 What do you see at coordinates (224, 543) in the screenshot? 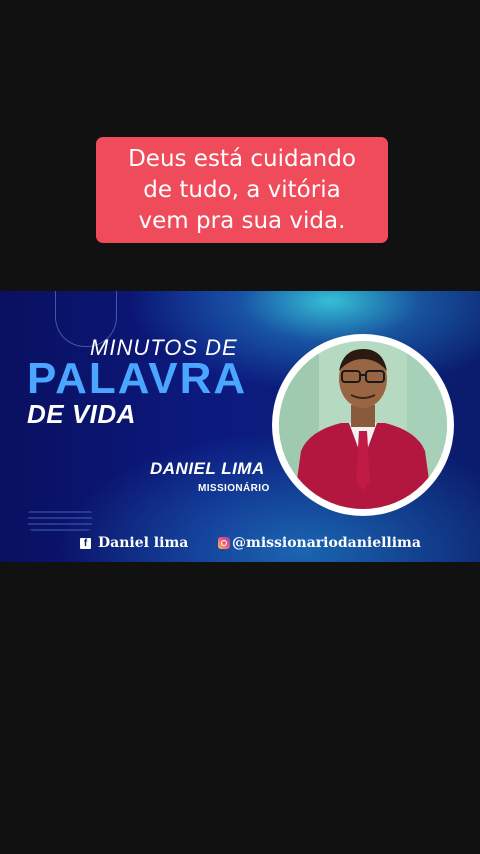
I see `instagram-icon` at bounding box center [224, 543].